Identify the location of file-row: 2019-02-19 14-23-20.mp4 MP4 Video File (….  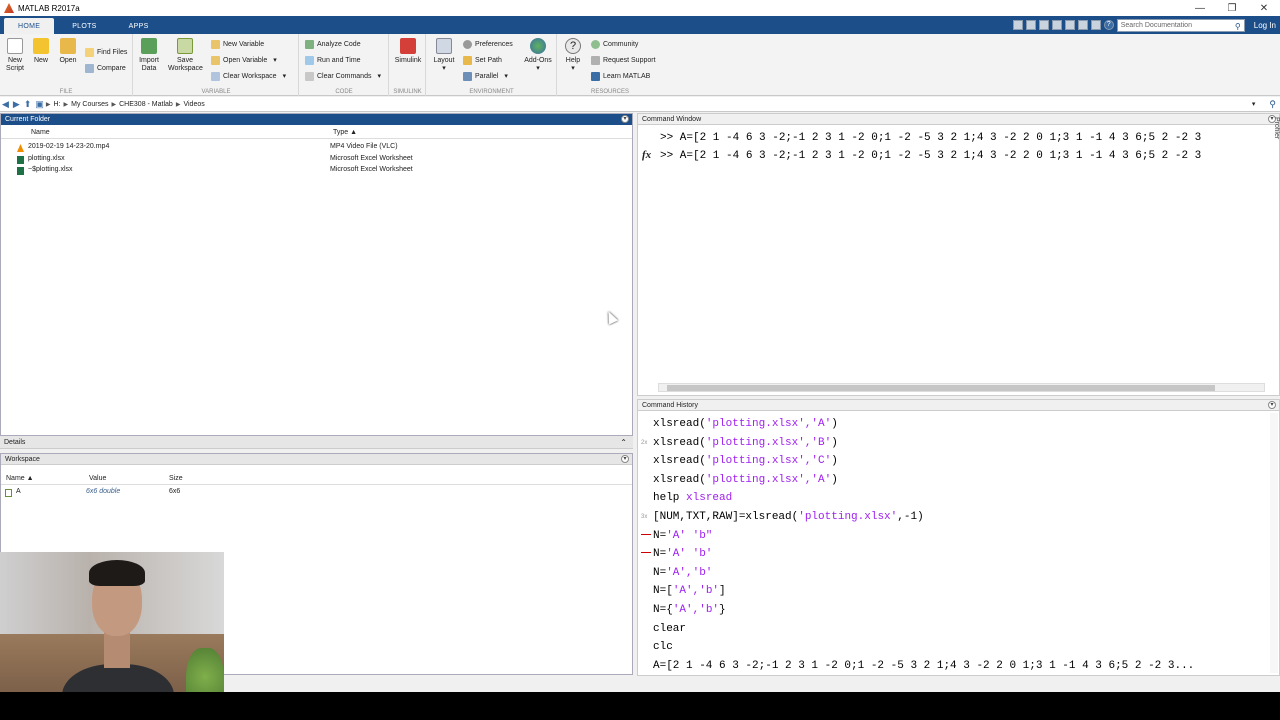
(316, 147).